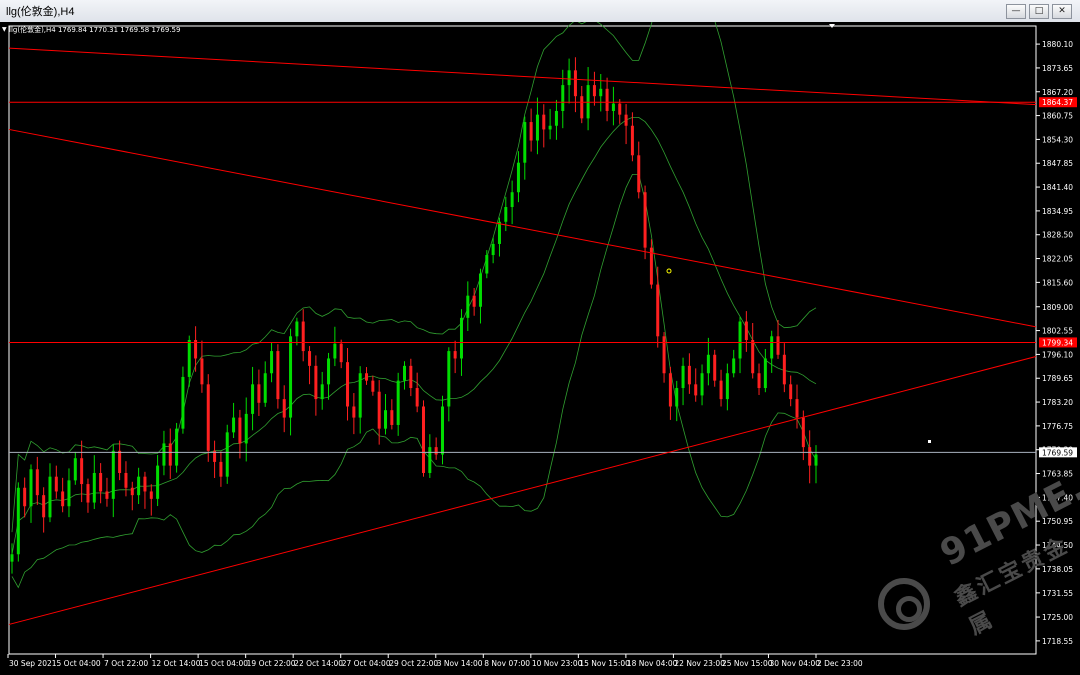 The height and width of the screenshot is (675, 1080). I want to click on price-label: 1799.34, so click(1057, 342).